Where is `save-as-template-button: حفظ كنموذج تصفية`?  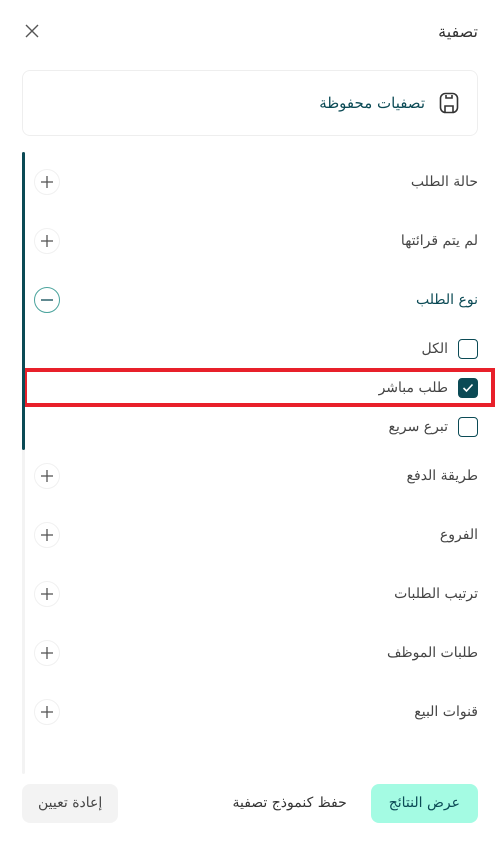
save-as-template-button: حفظ كنموذج تصفية is located at coordinates (289, 803).